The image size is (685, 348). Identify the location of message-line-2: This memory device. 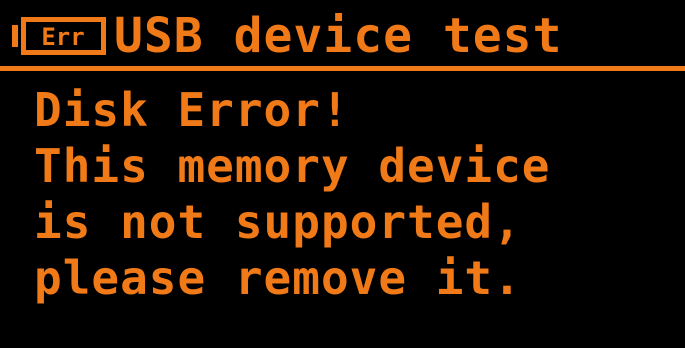
(292, 166).